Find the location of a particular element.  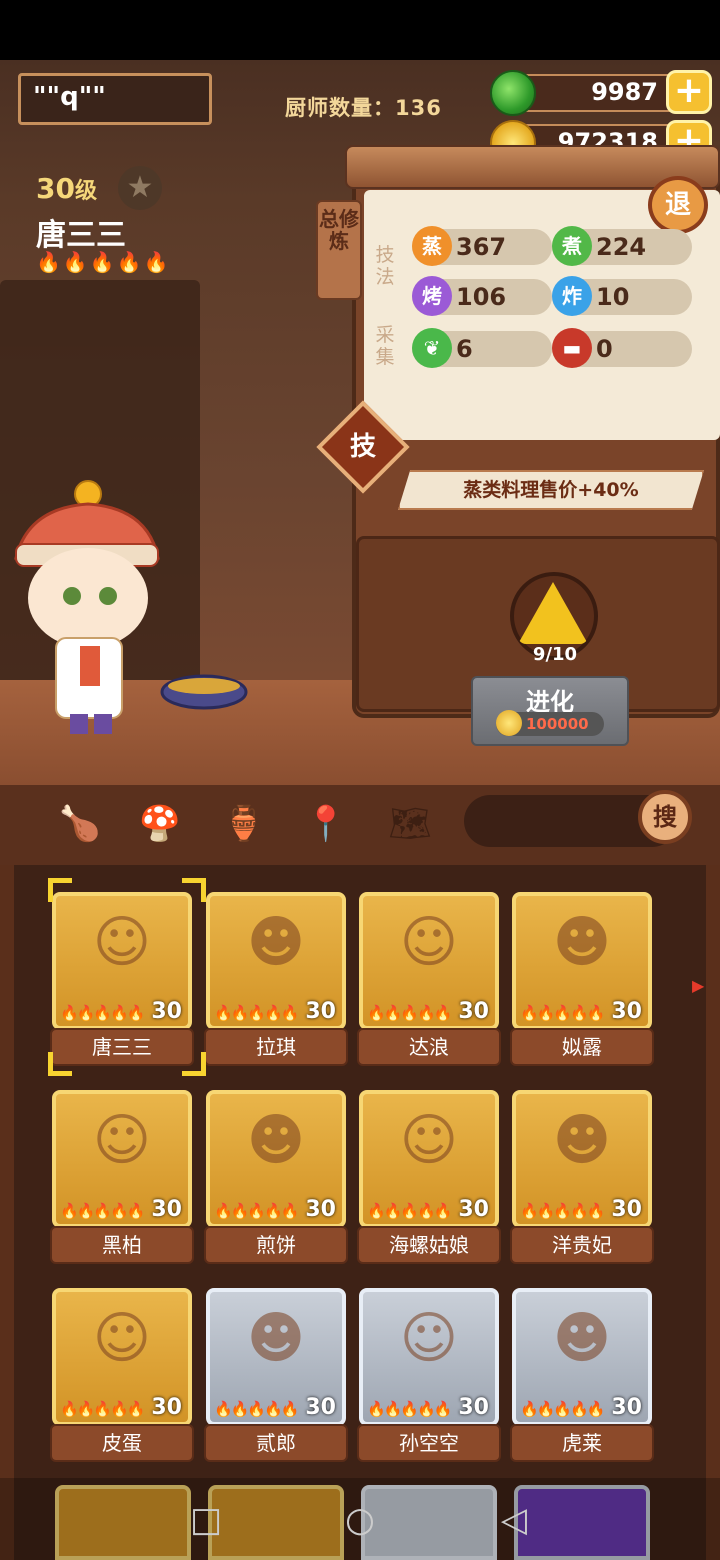

skill-roast: 烤 106 is located at coordinates (482, 296).